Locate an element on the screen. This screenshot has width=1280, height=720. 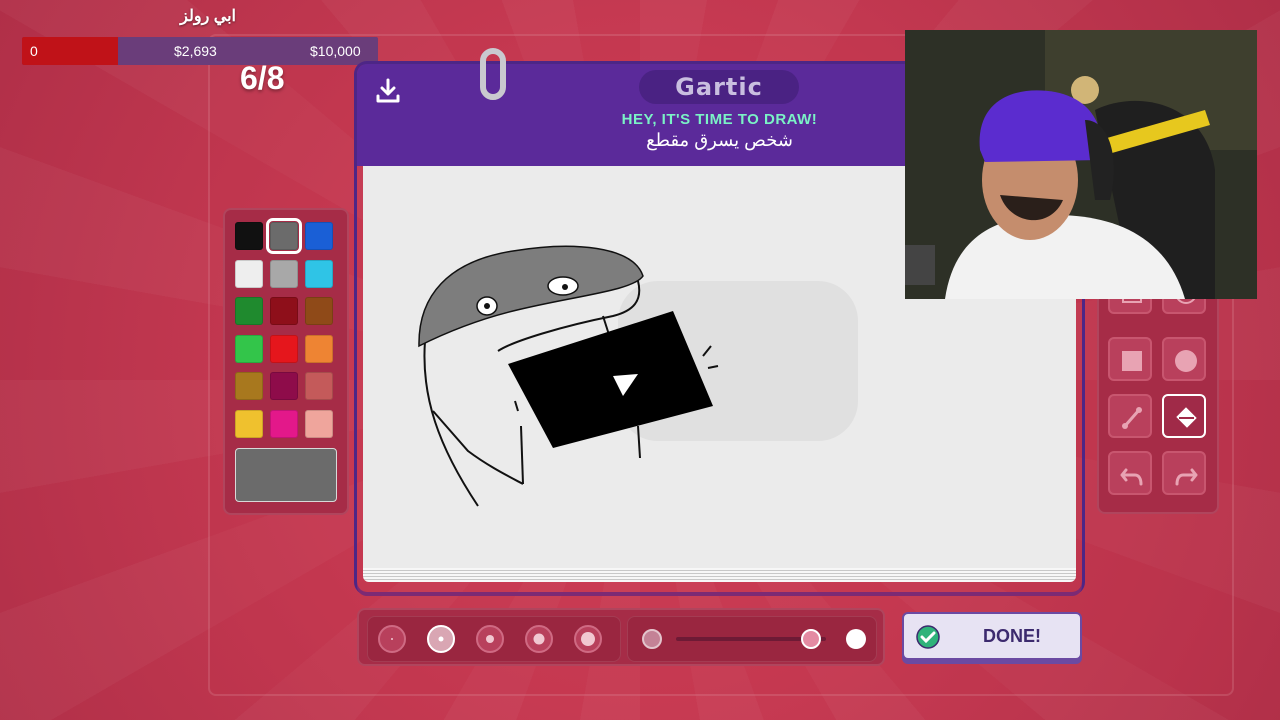
brush-size-group is located at coordinates (494, 639).